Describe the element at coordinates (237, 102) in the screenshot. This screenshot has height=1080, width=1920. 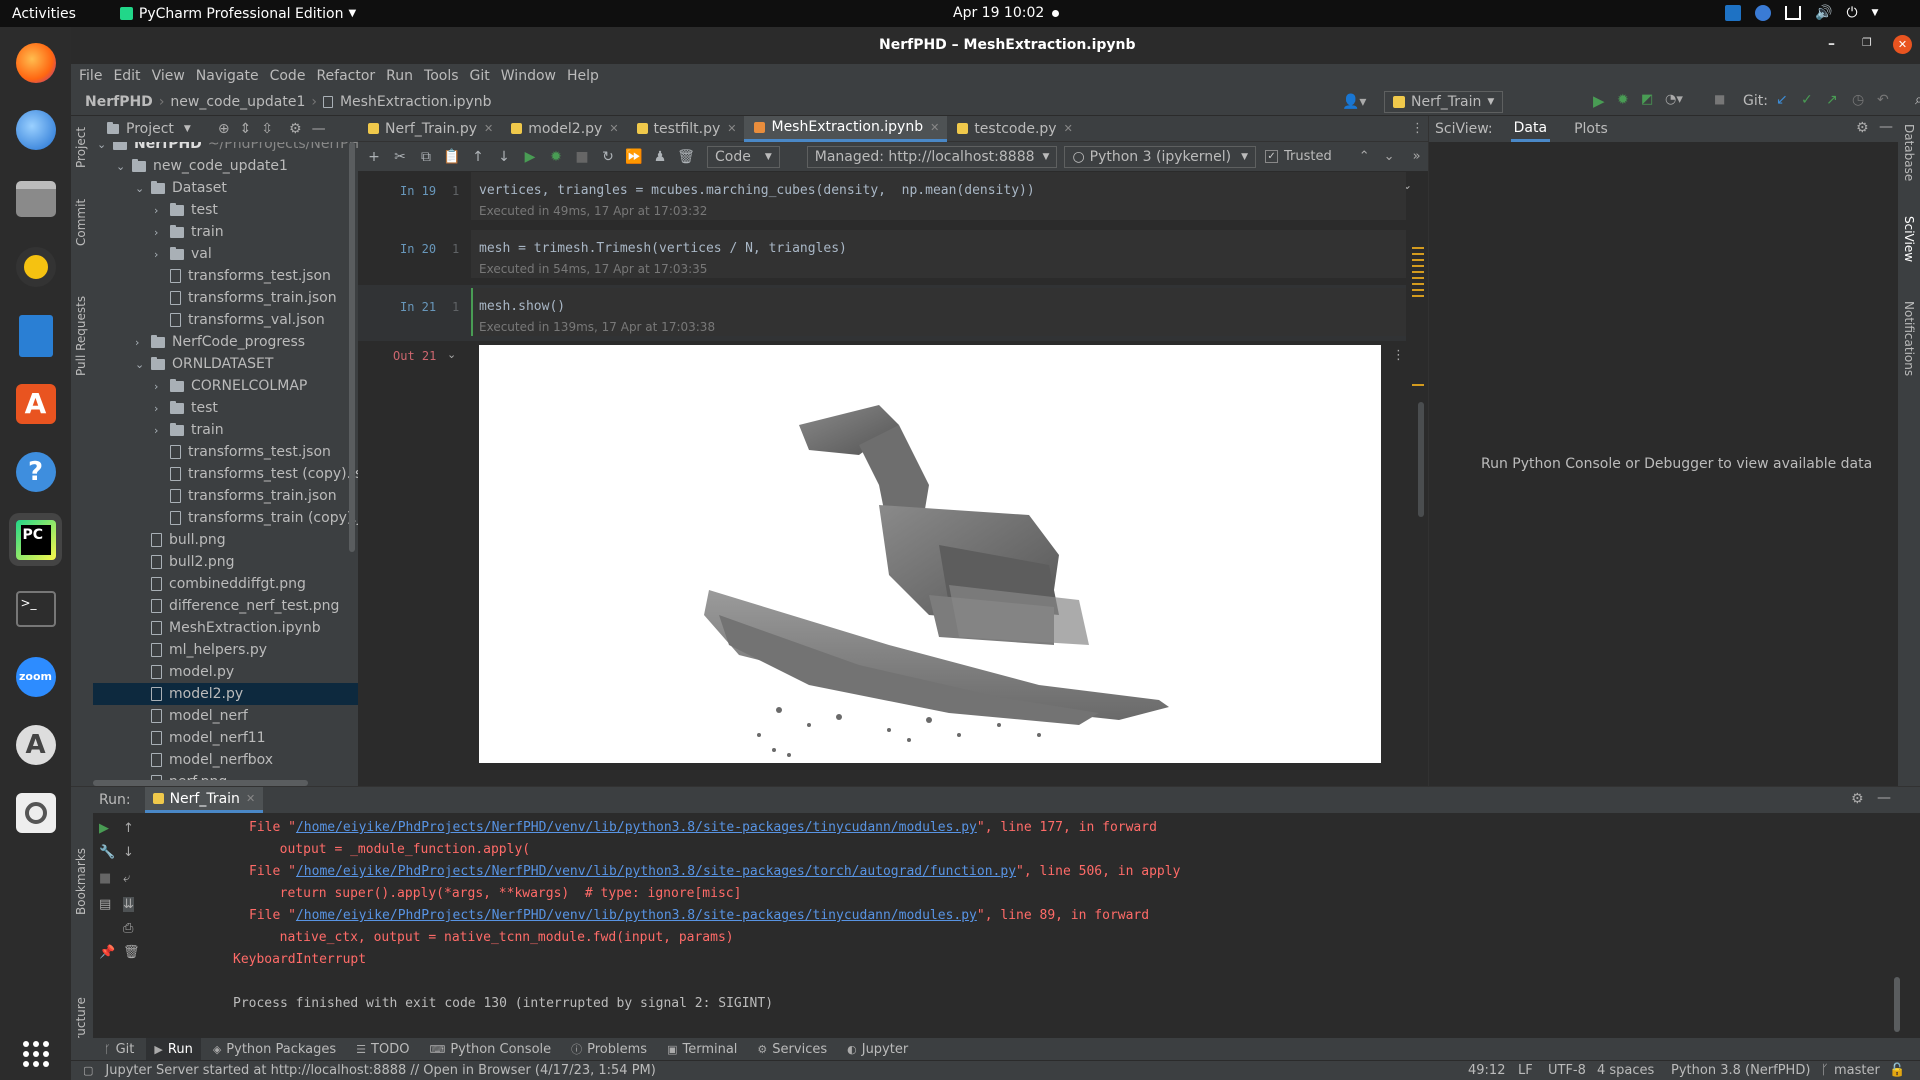
I see `breadcrumb-folder: new_code_update1` at that location.